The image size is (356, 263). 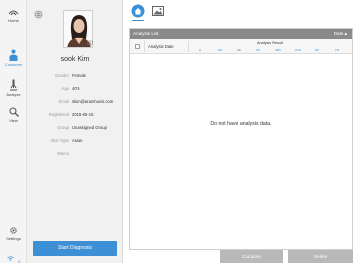 What do you see at coordinates (220, 50) in the screenshot?
I see `metric-label: AR` at bounding box center [220, 50].